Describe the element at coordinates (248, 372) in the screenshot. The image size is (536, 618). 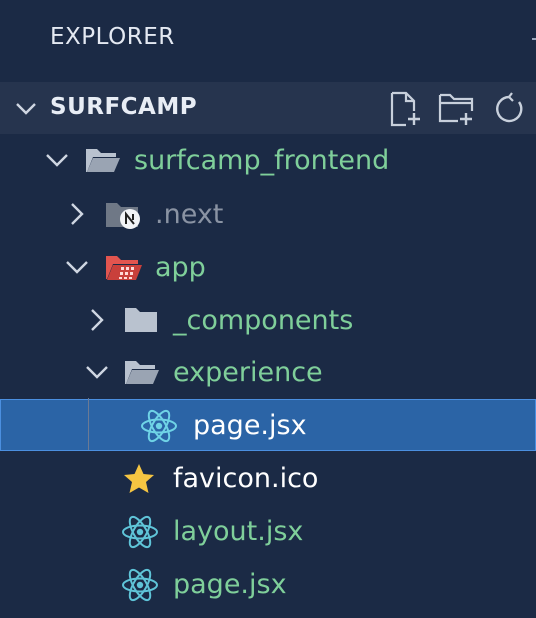
I see `tree-item-label: experience` at that location.